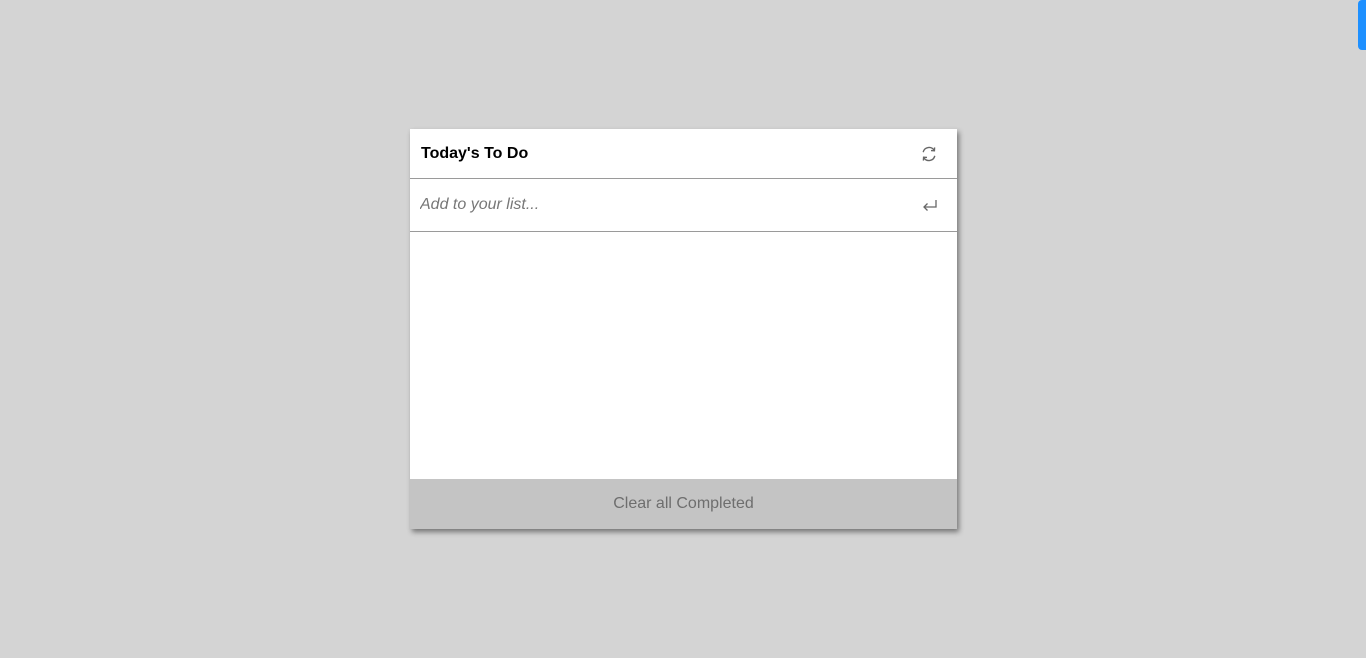  I want to click on refresh-button, so click(929, 154).